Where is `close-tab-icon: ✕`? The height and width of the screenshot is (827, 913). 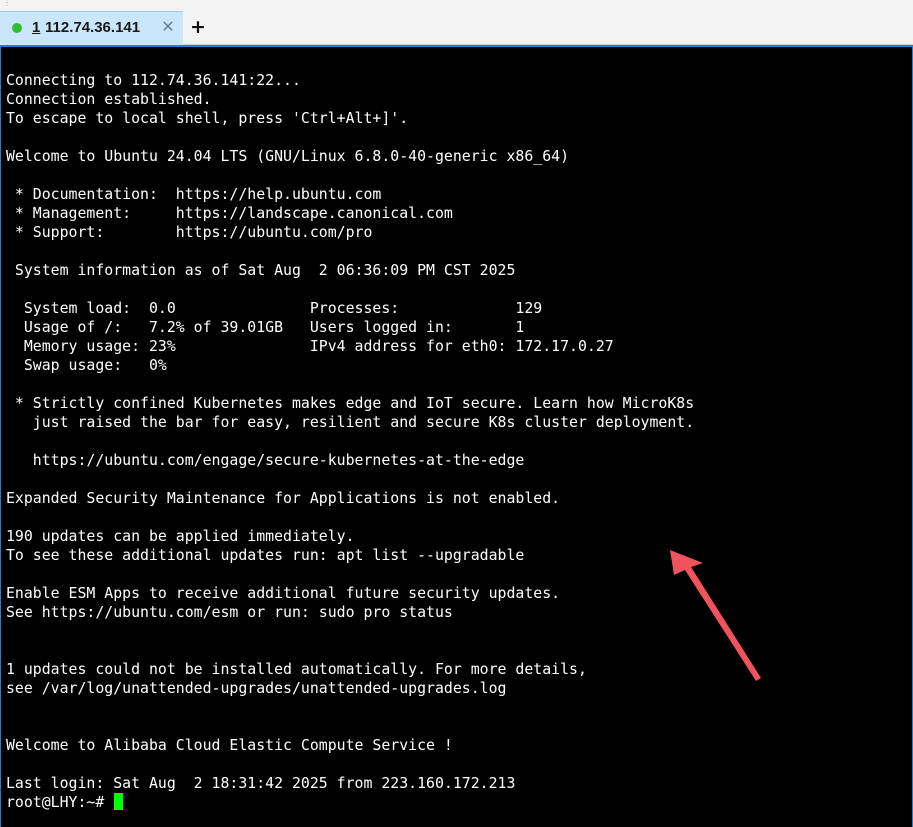 close-tab-icon: ✕ is located at coordinates (168, 27).